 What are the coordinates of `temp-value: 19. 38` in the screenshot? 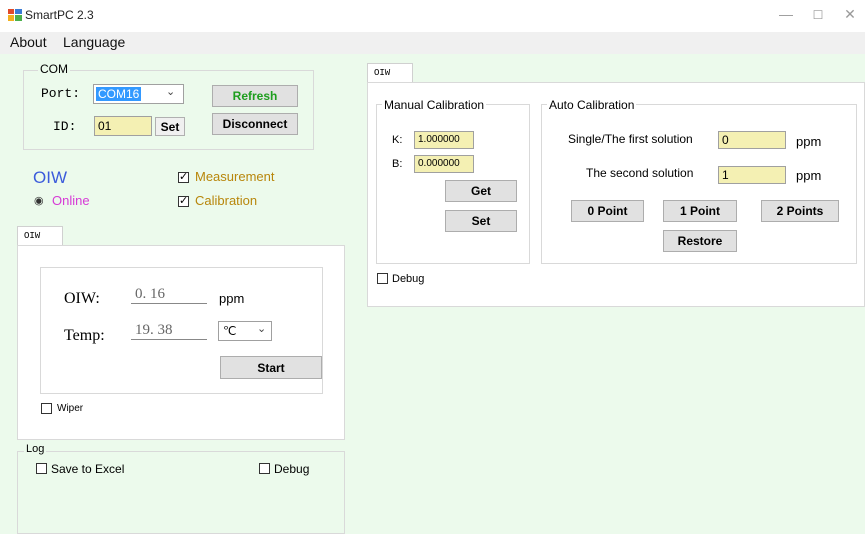 It's located at (169, 331).